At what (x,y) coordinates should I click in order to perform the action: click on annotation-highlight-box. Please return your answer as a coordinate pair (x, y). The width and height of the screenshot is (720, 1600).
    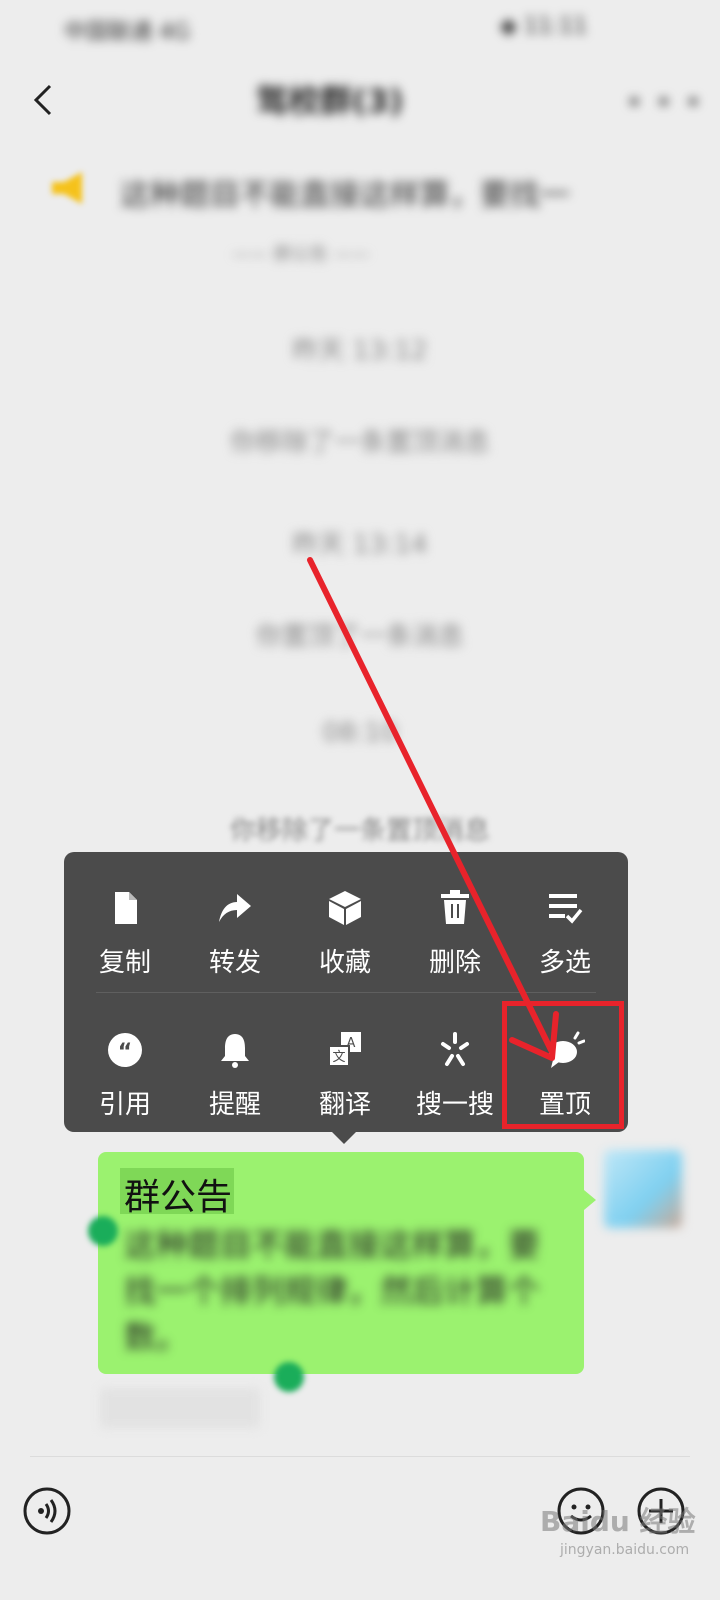
    Looking at the image, I should click on (563, 1065).